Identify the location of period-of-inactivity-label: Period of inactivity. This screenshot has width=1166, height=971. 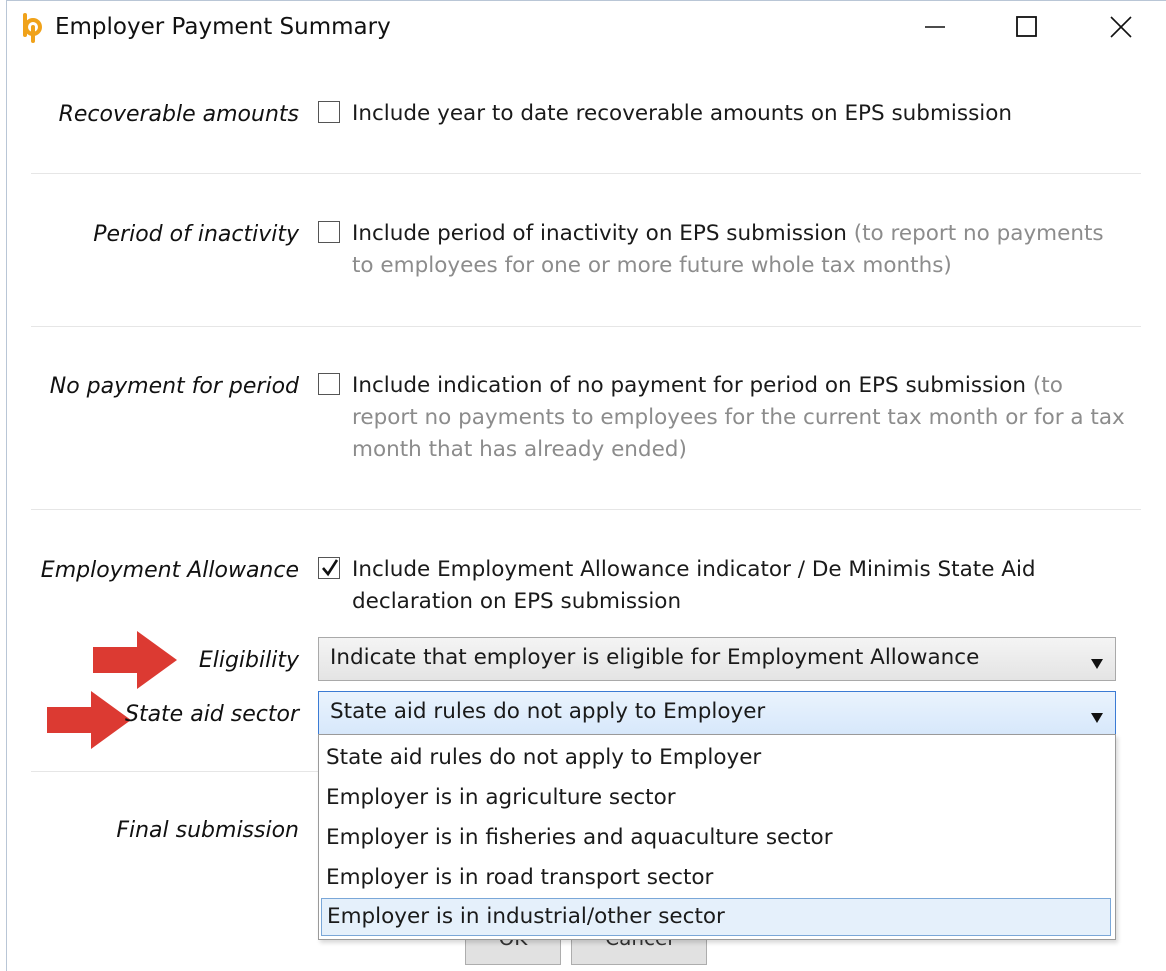
(196, 234).